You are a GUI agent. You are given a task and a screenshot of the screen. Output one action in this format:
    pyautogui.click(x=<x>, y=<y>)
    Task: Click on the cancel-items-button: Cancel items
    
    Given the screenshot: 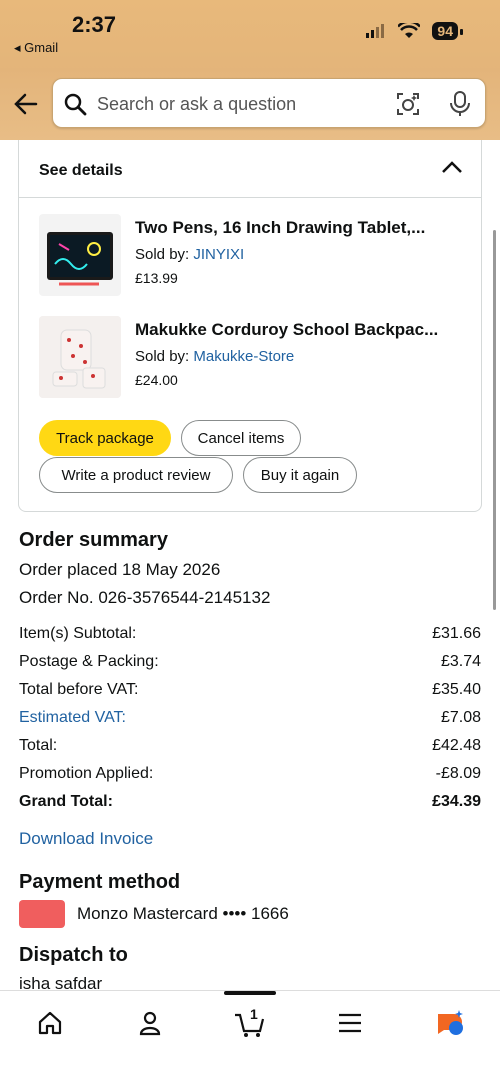 What is the action you would take?
    pyautogui.click(x=241, y=438)
    